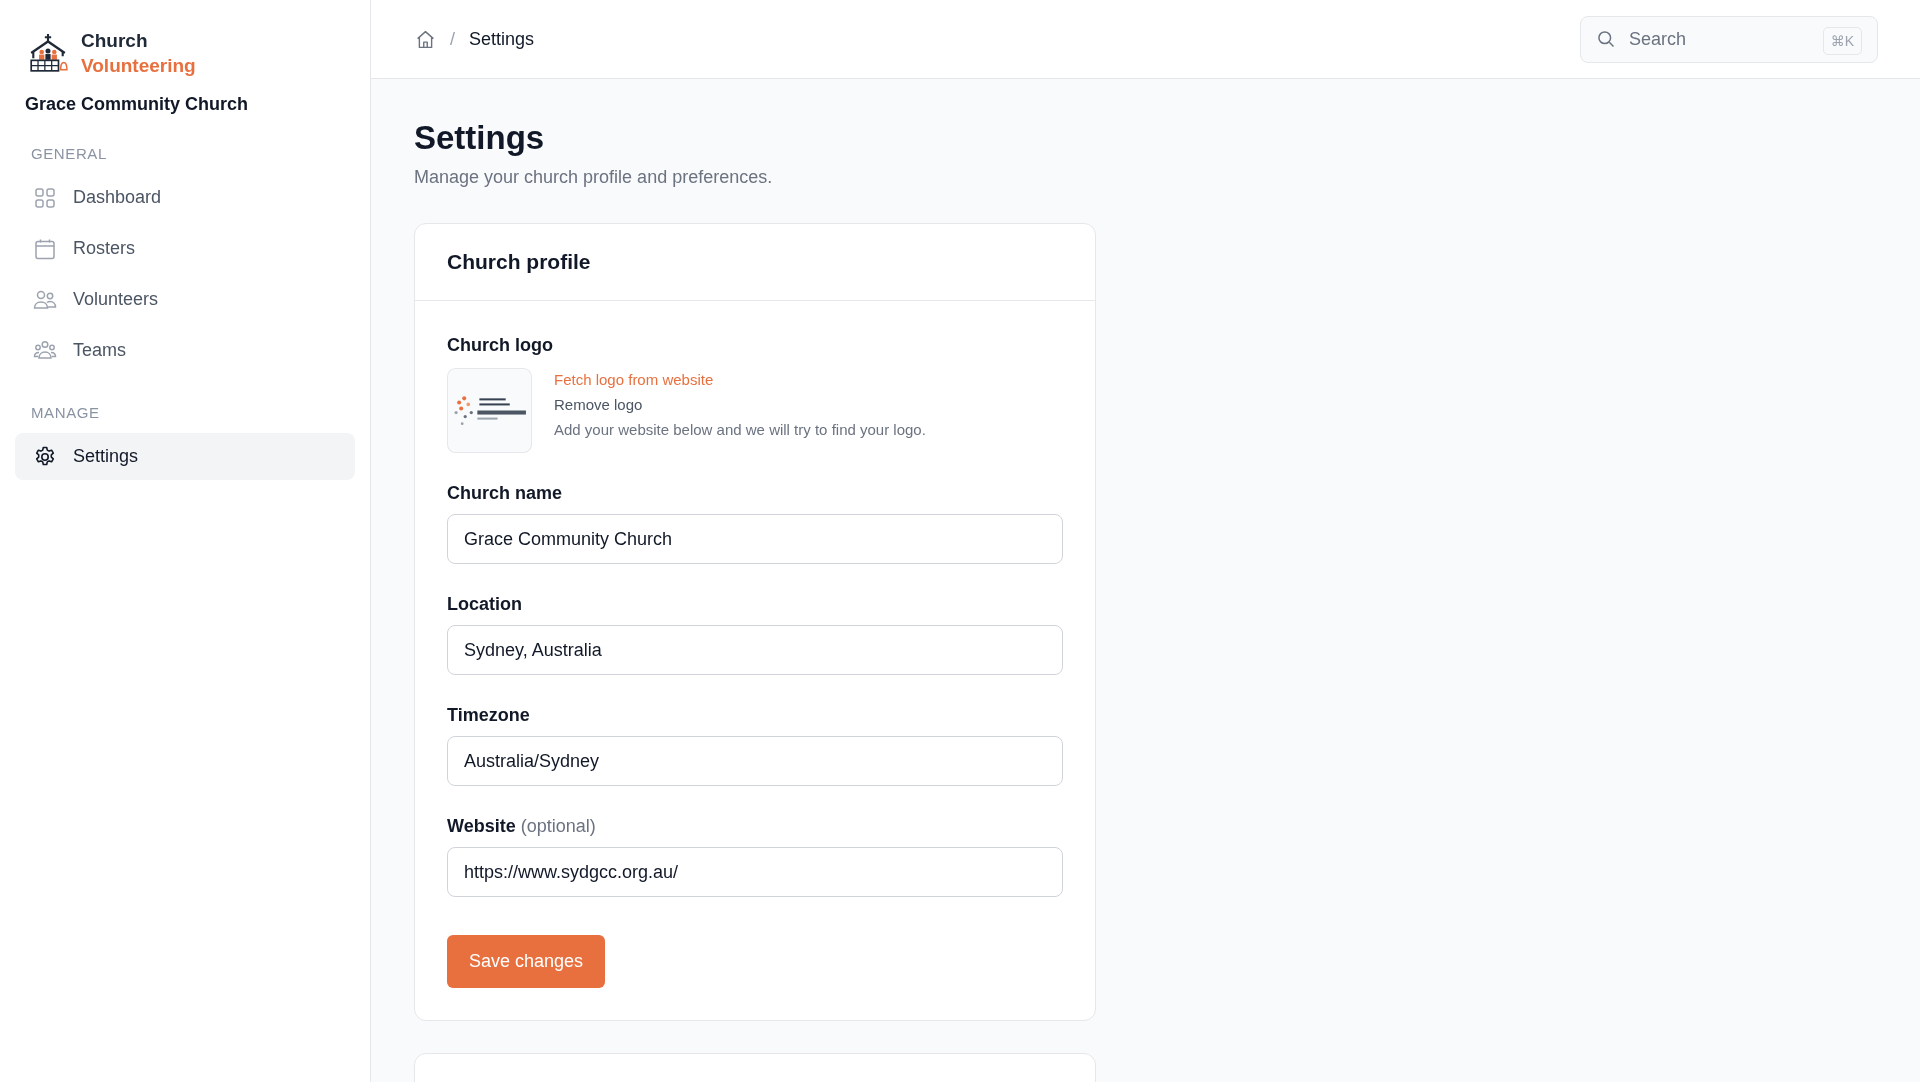 Image resolution: width=1920 pixels, height=1082 pixels. Describe the element at coordinates (48, 53) in the screenshot. I see `church-logo-icon` at that location.